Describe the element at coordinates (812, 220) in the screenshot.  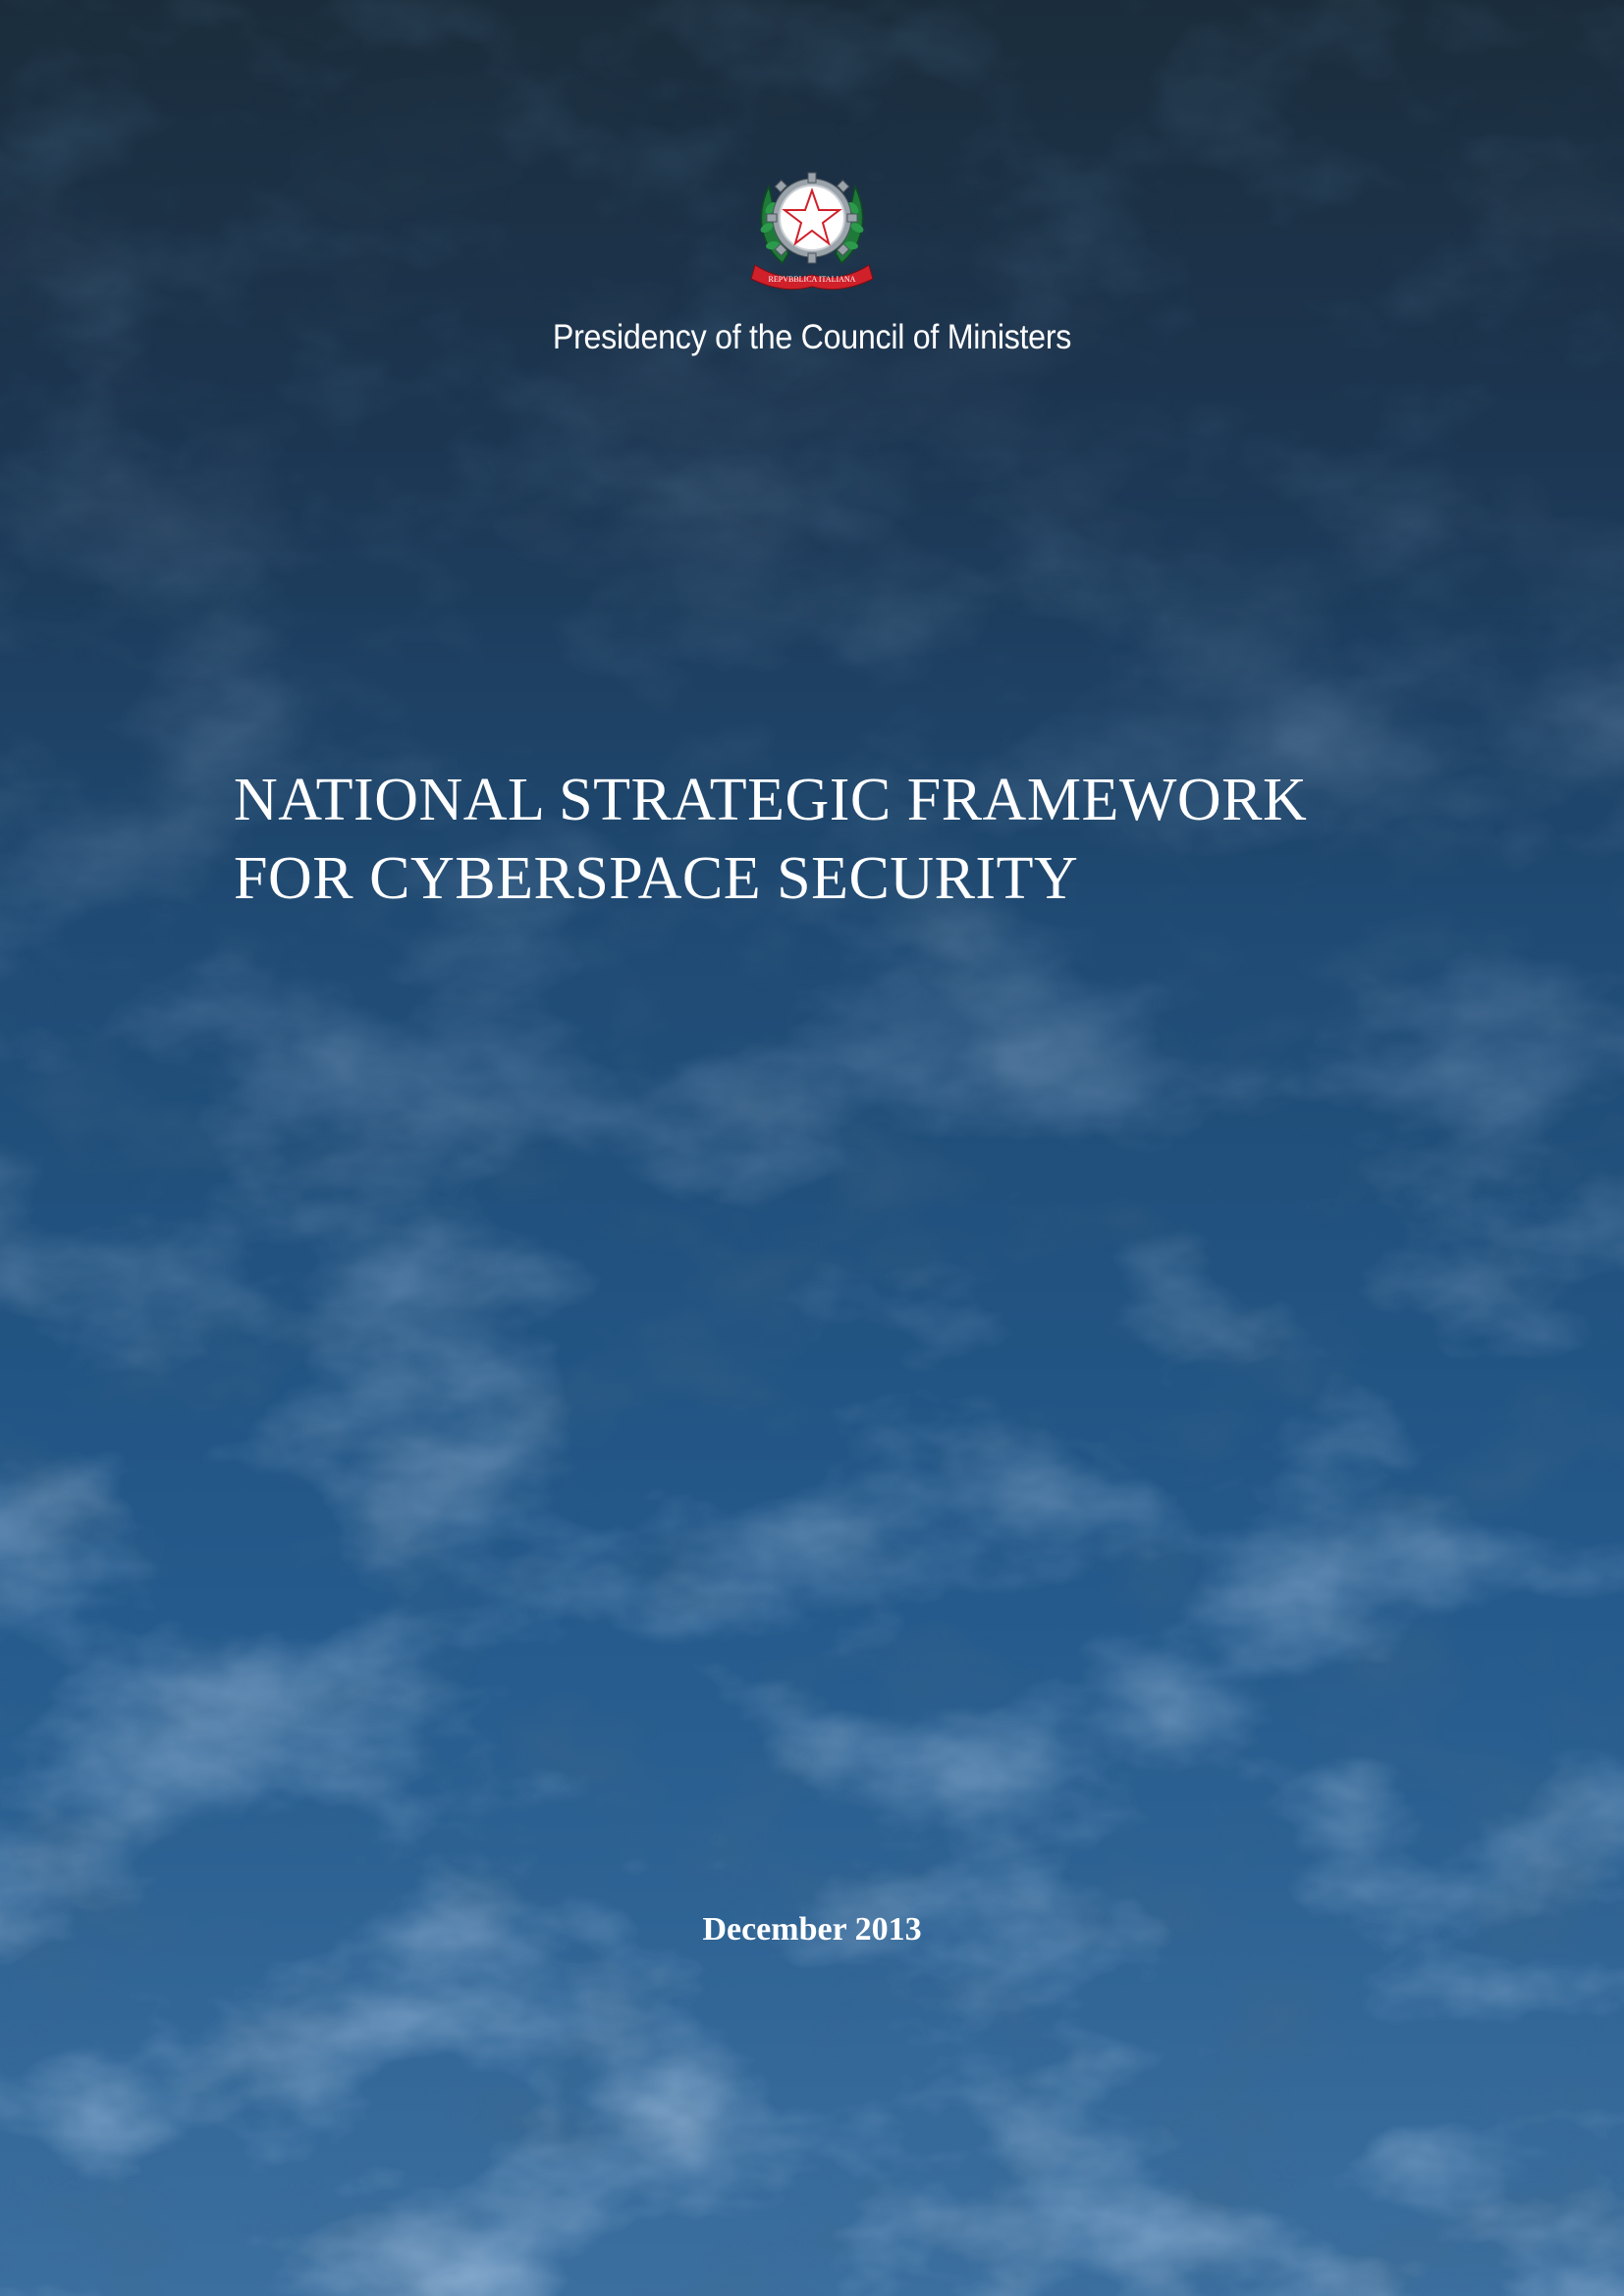
I see `italian-republic-emblem: REPVBBLICA ITALIANA` at that location.